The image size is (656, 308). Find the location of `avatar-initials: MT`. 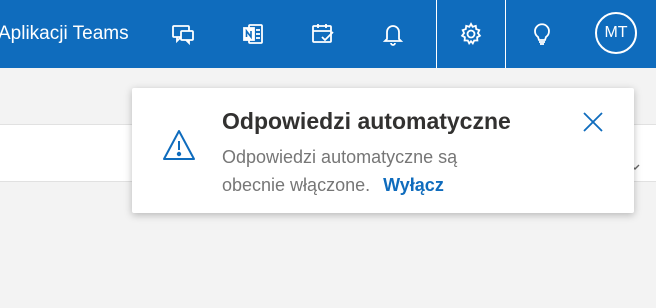

avatar-initials: MT is located at coordinates (616, 32).